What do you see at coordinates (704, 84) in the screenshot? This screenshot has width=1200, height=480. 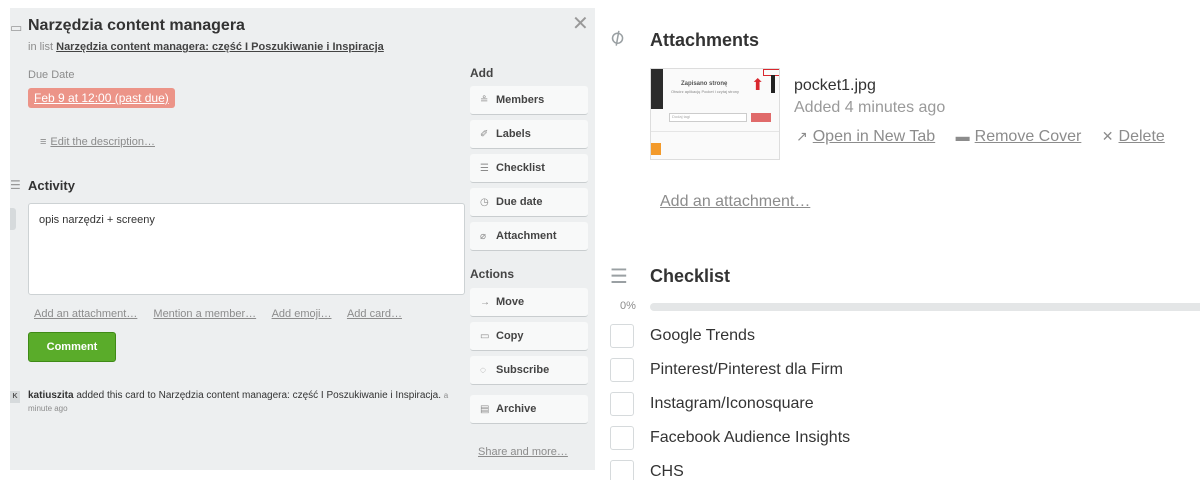 I see `thumb-heading: Zapisano stronę` at bounding box center [704, 84].